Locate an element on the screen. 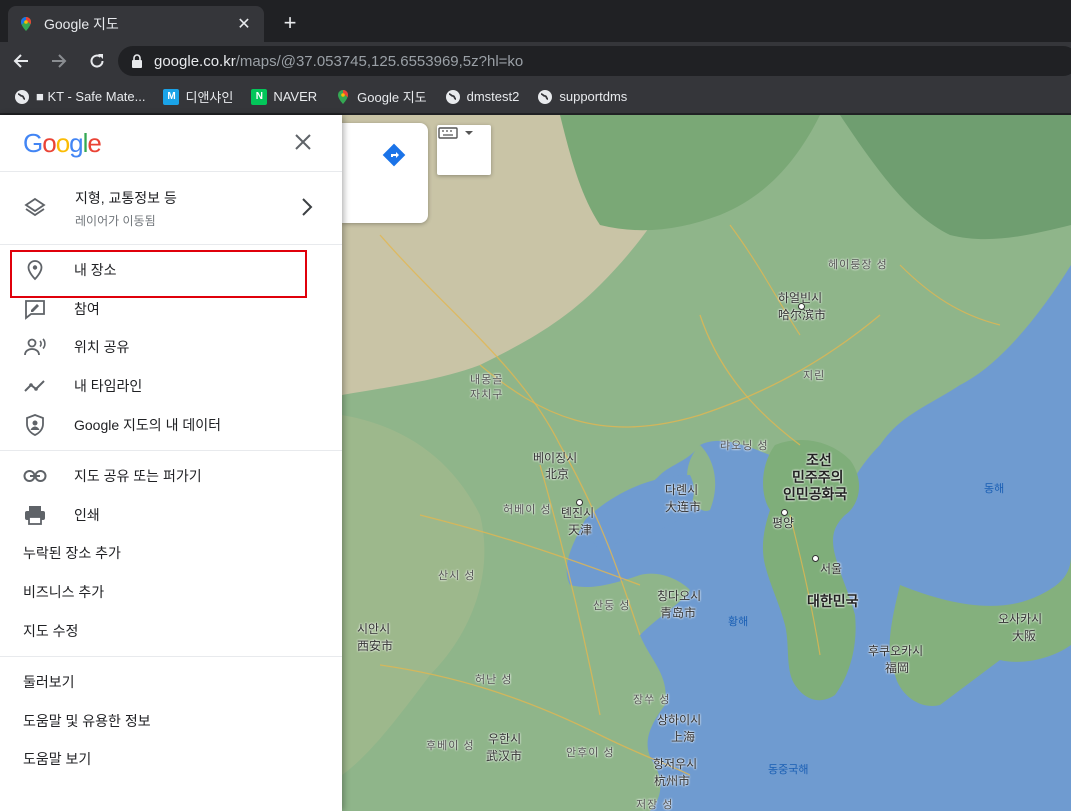  map-label: 내몽골 is located at coordinates (487, 380).